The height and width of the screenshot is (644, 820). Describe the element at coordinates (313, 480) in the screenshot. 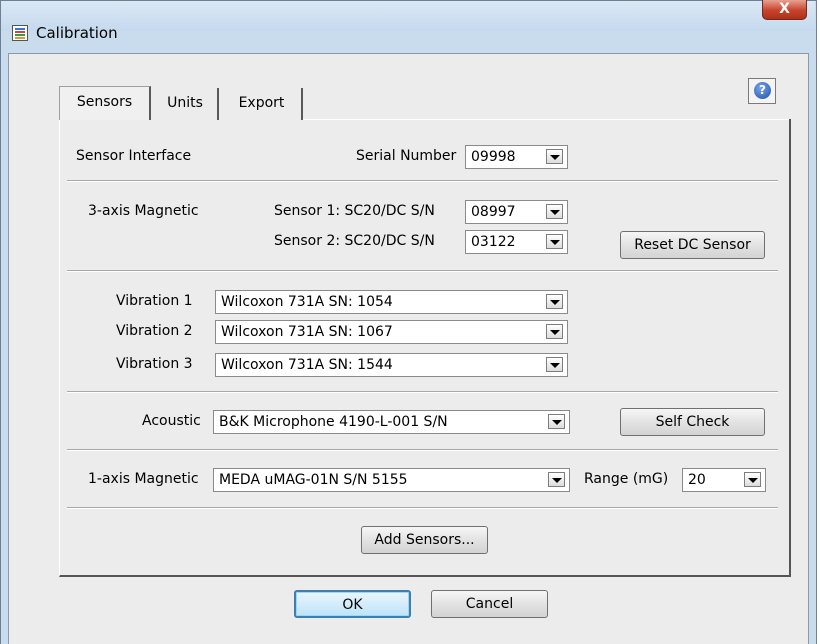

I see `1axis-magnetic-value: MEDA uMAG-01N S/N 5155` at that location.